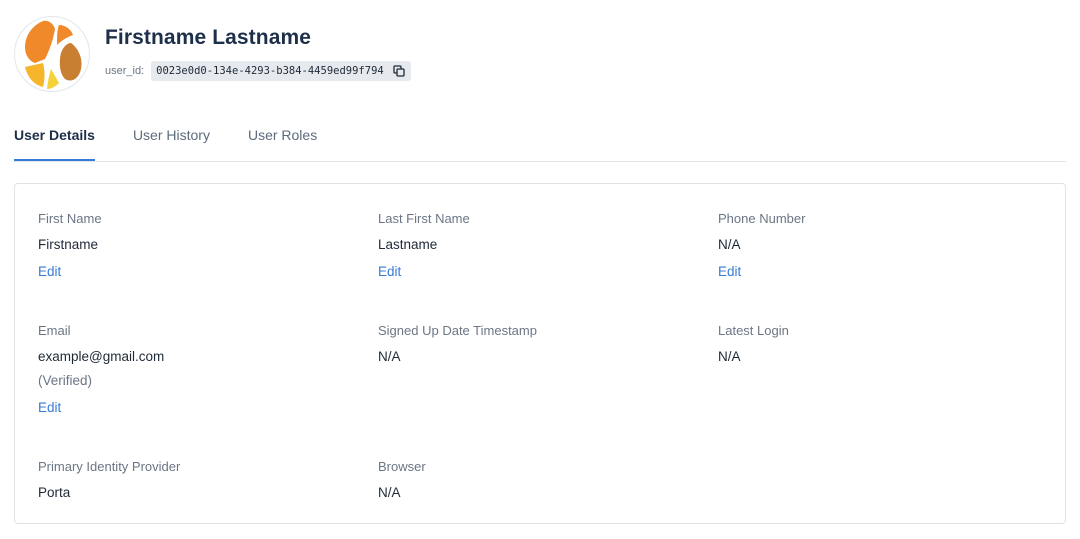 This screenshot has width=1080, height=539. I want to click on identity-provider-label: Primary Identity Provider, so click(109, 466).